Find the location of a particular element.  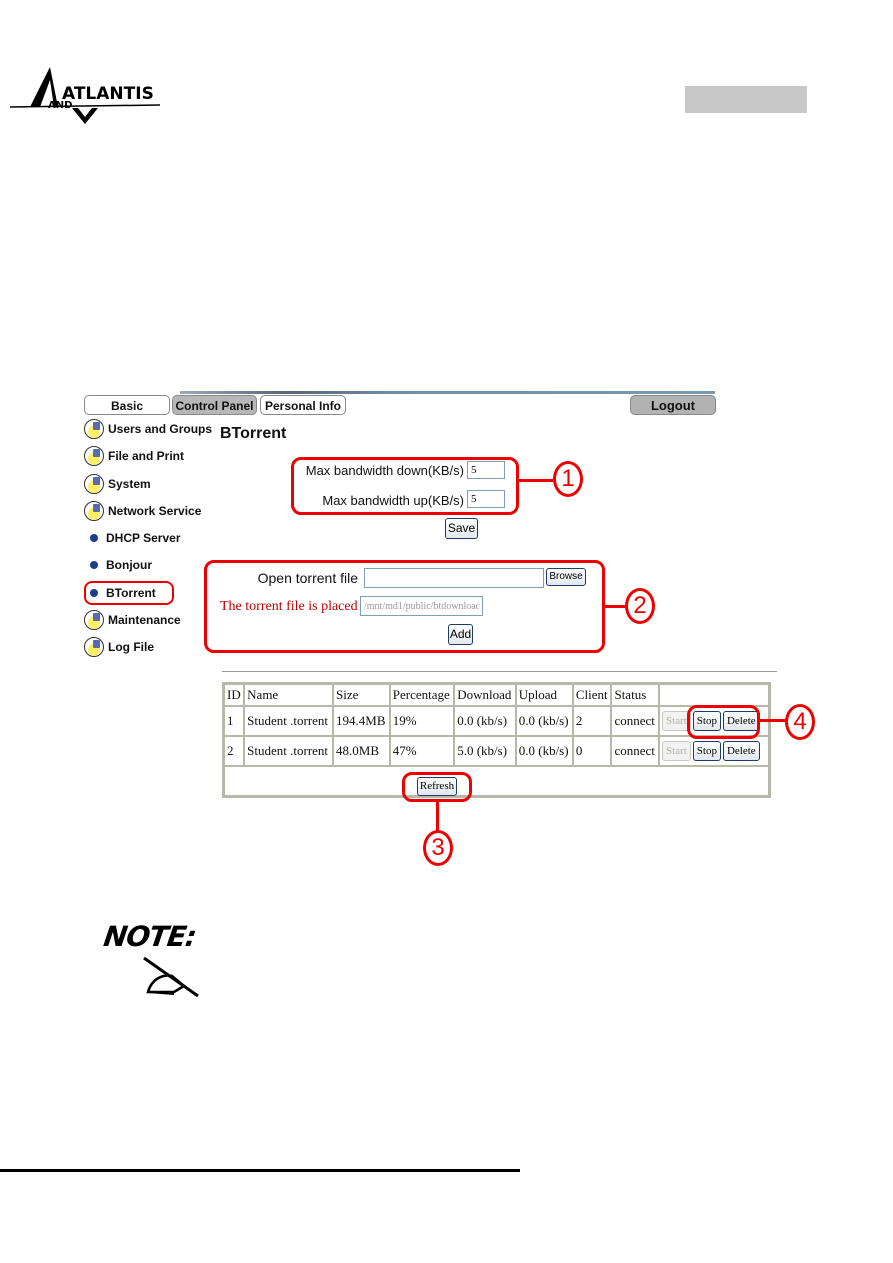

writing-hand-icon is located at coordinates (171, 977).